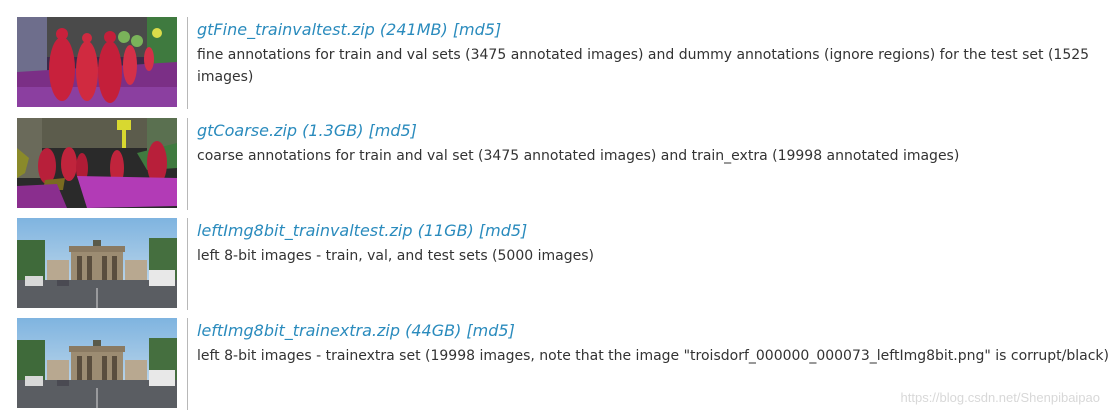 This screenshot has height=413, width=1112. I want to click on leftimg8bit-trainextra-download-link: leftImg8bit_trainextra.zip (44GB) [md5], so click(356, 330).